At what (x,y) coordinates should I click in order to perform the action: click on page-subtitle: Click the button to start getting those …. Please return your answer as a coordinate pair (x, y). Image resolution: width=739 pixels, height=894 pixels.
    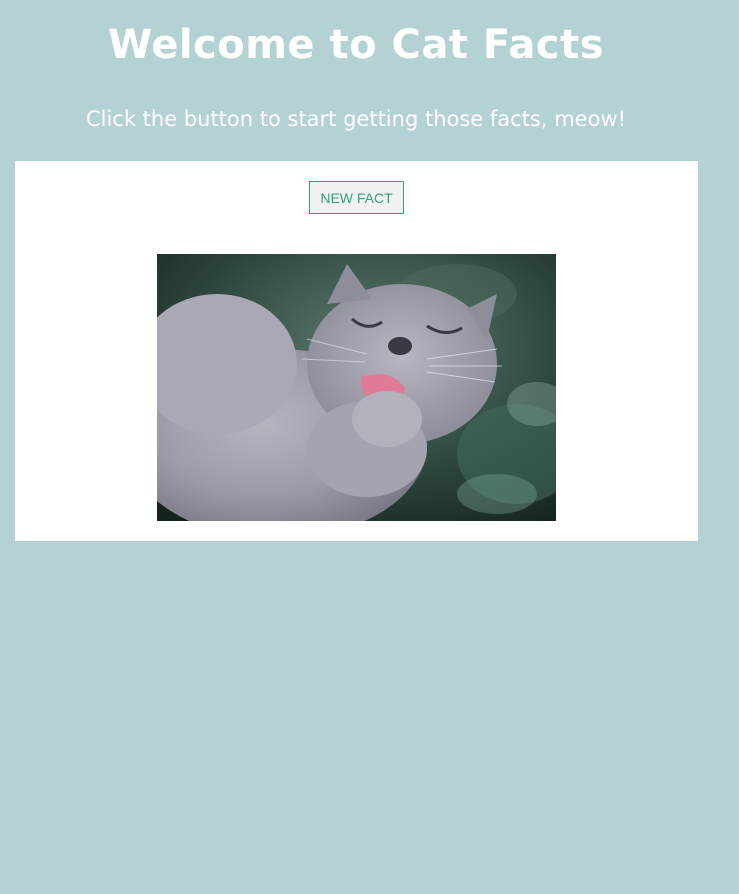
    Looking at the image, I should click on (356, 119).